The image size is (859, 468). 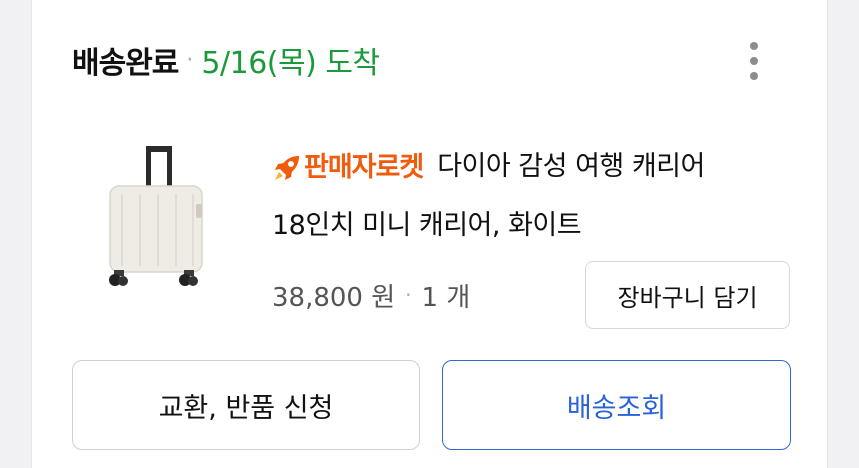 What do you see at coordinates (754, 46) in the screenshot?
I see `more-vertical-icon` at bounding box center [754, 46].